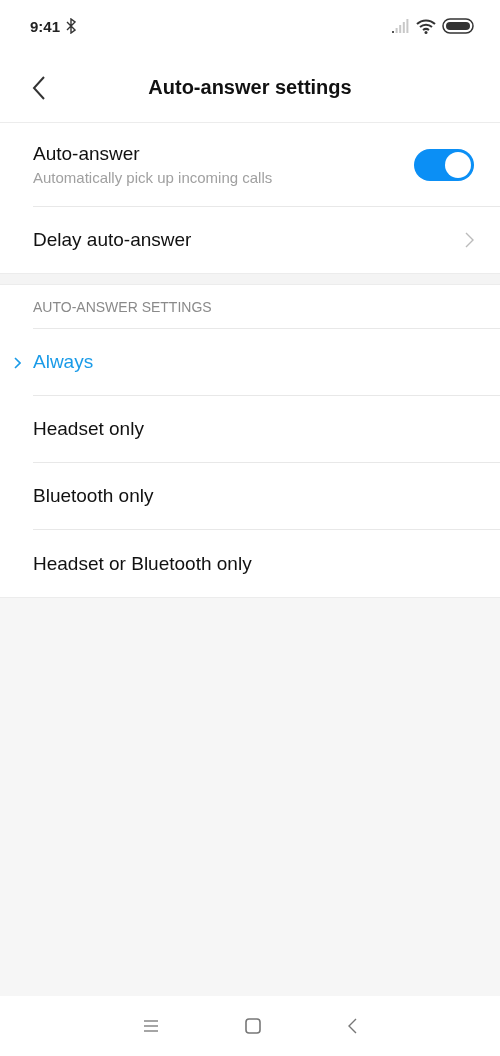  I want to click on section-heading: AUTO-ANSWER SETTINGS, so click(122, 306).